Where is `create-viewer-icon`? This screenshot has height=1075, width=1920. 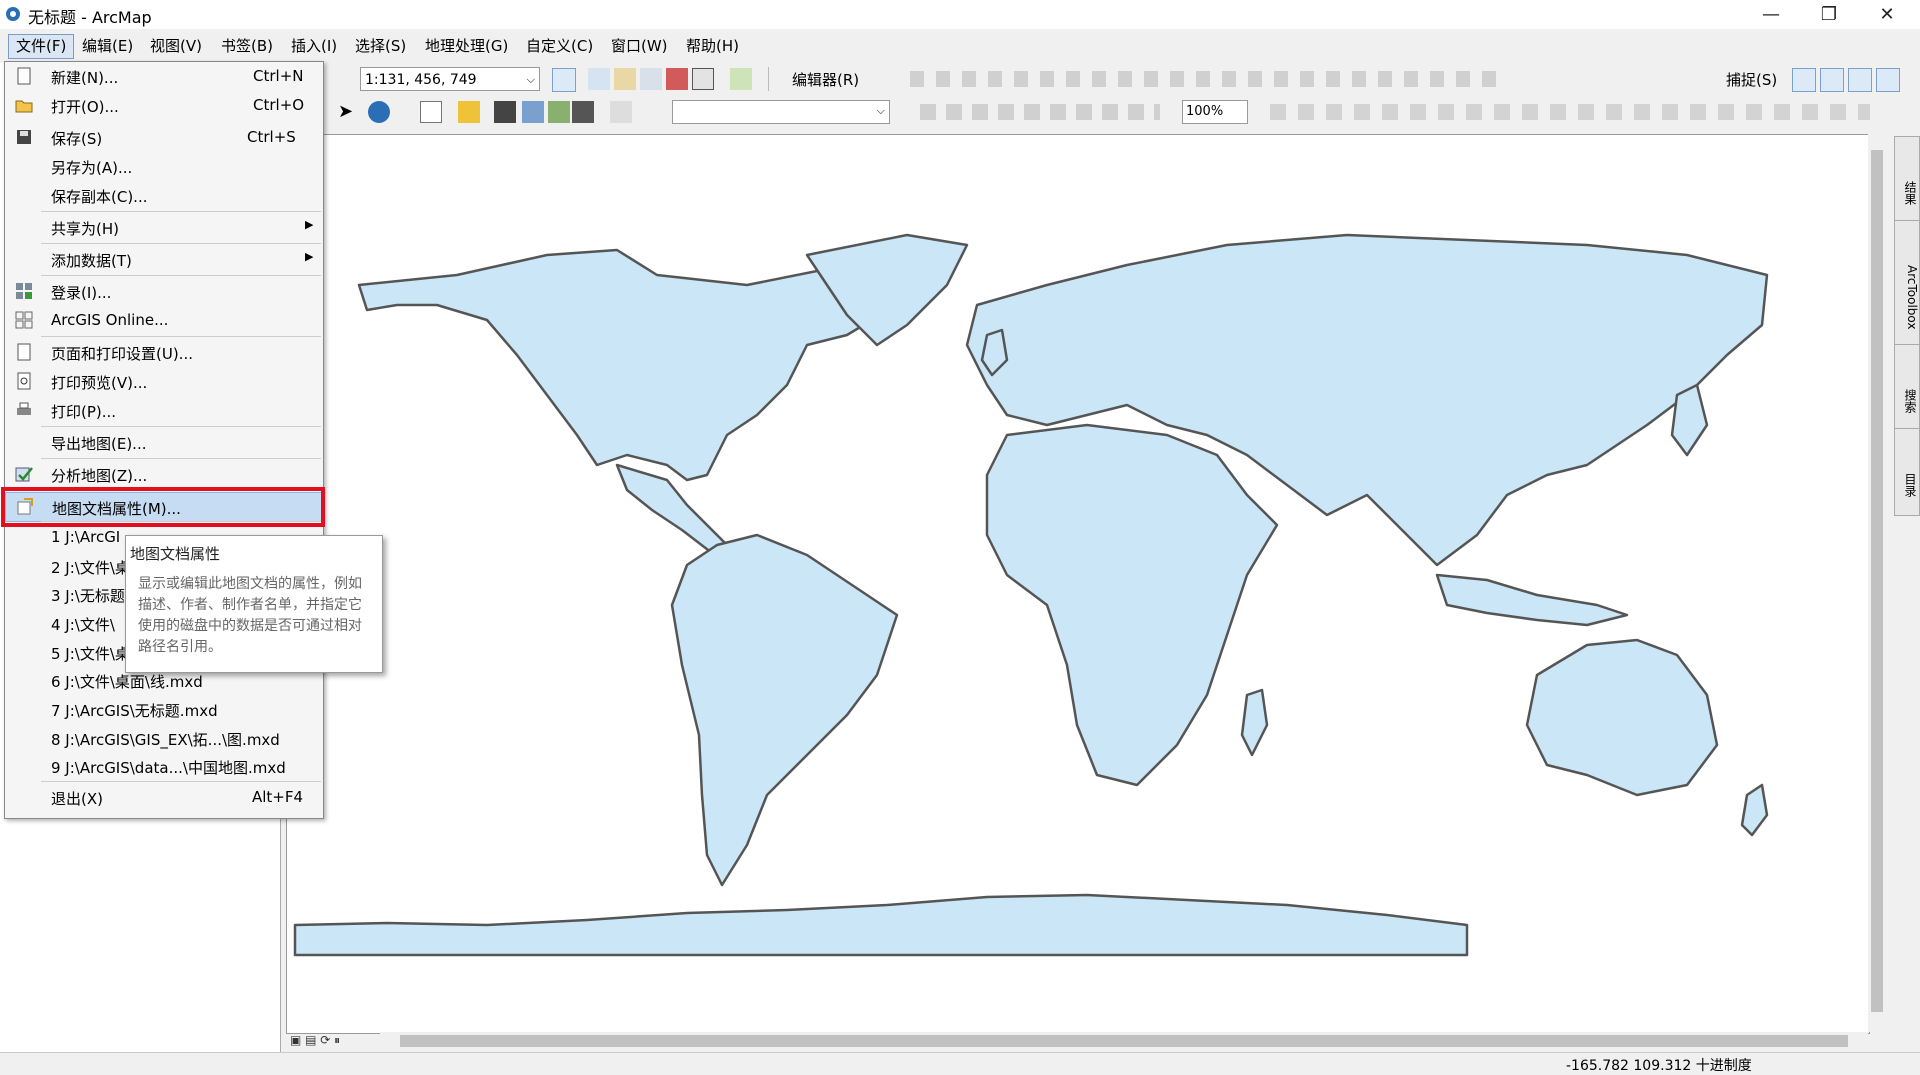
create-viewer-icon is located at coordinates (621, 112).